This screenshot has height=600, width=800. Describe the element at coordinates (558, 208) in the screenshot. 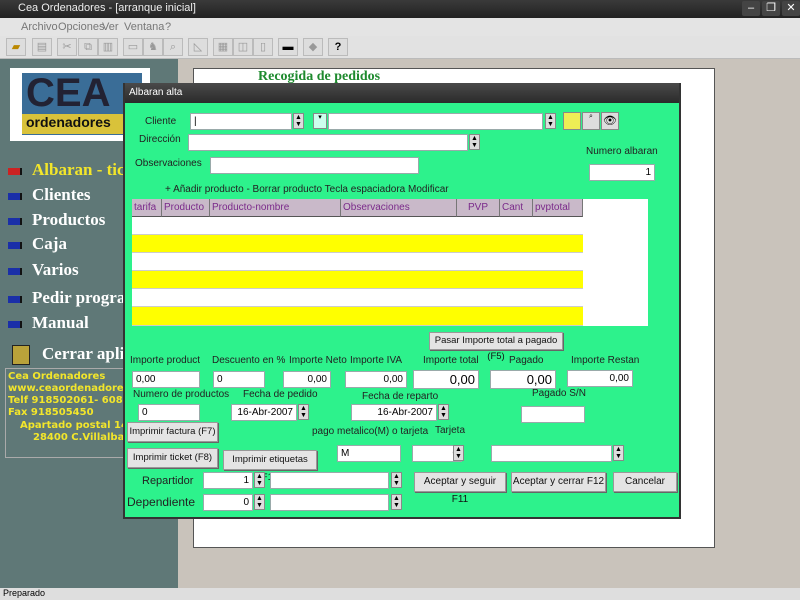

I see `col-pvptotal: pvptotal` at that location.